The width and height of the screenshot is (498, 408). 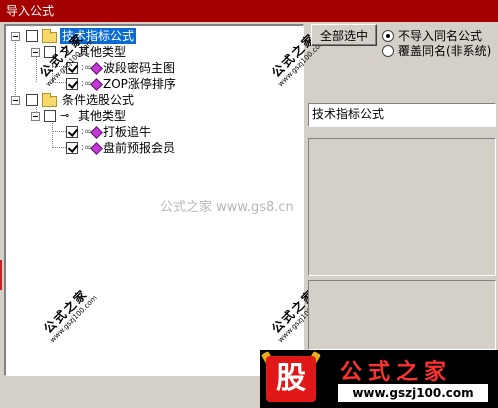 I want to click on watermark-text: 公式之家 www.gs8.cn, so click(x=227, y=207).